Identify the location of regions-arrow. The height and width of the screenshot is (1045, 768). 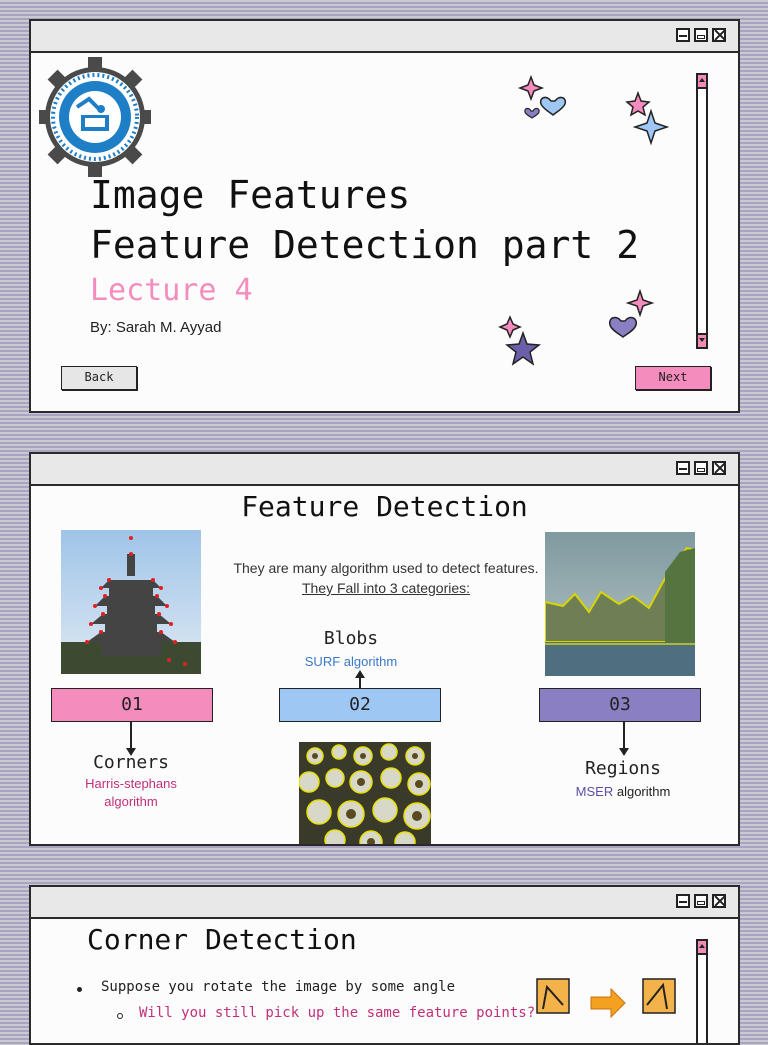
(624, 736).